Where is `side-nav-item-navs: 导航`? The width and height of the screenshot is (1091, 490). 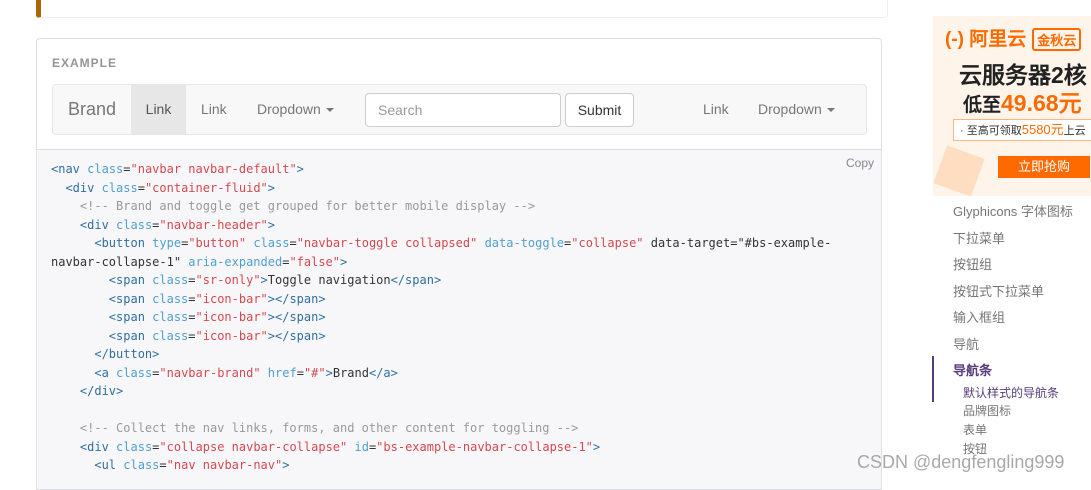
side-nav-item-navs: 导航 is located at coordinates (966, 343).